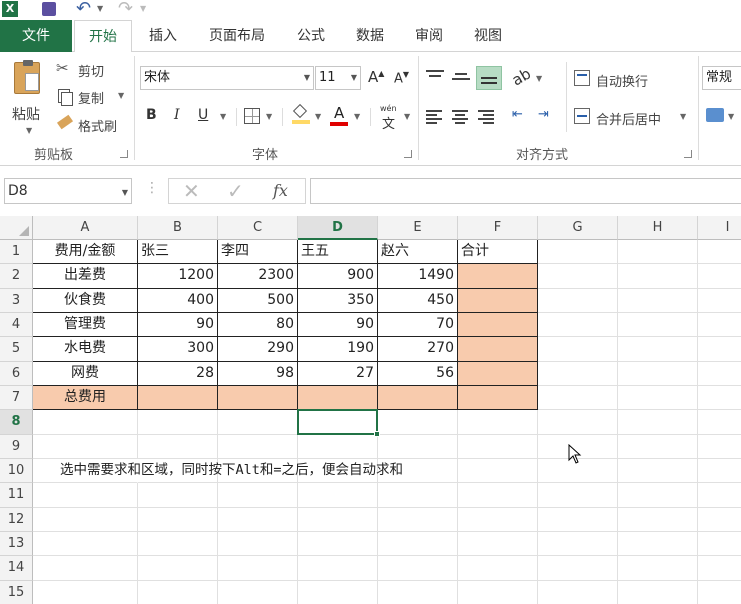 The height and width of the screenshot is (604, 741). What do you see at coordinates (338, 325) in the screenshot?
I see `cell-d4: 90` at bounding box center [338, 325].